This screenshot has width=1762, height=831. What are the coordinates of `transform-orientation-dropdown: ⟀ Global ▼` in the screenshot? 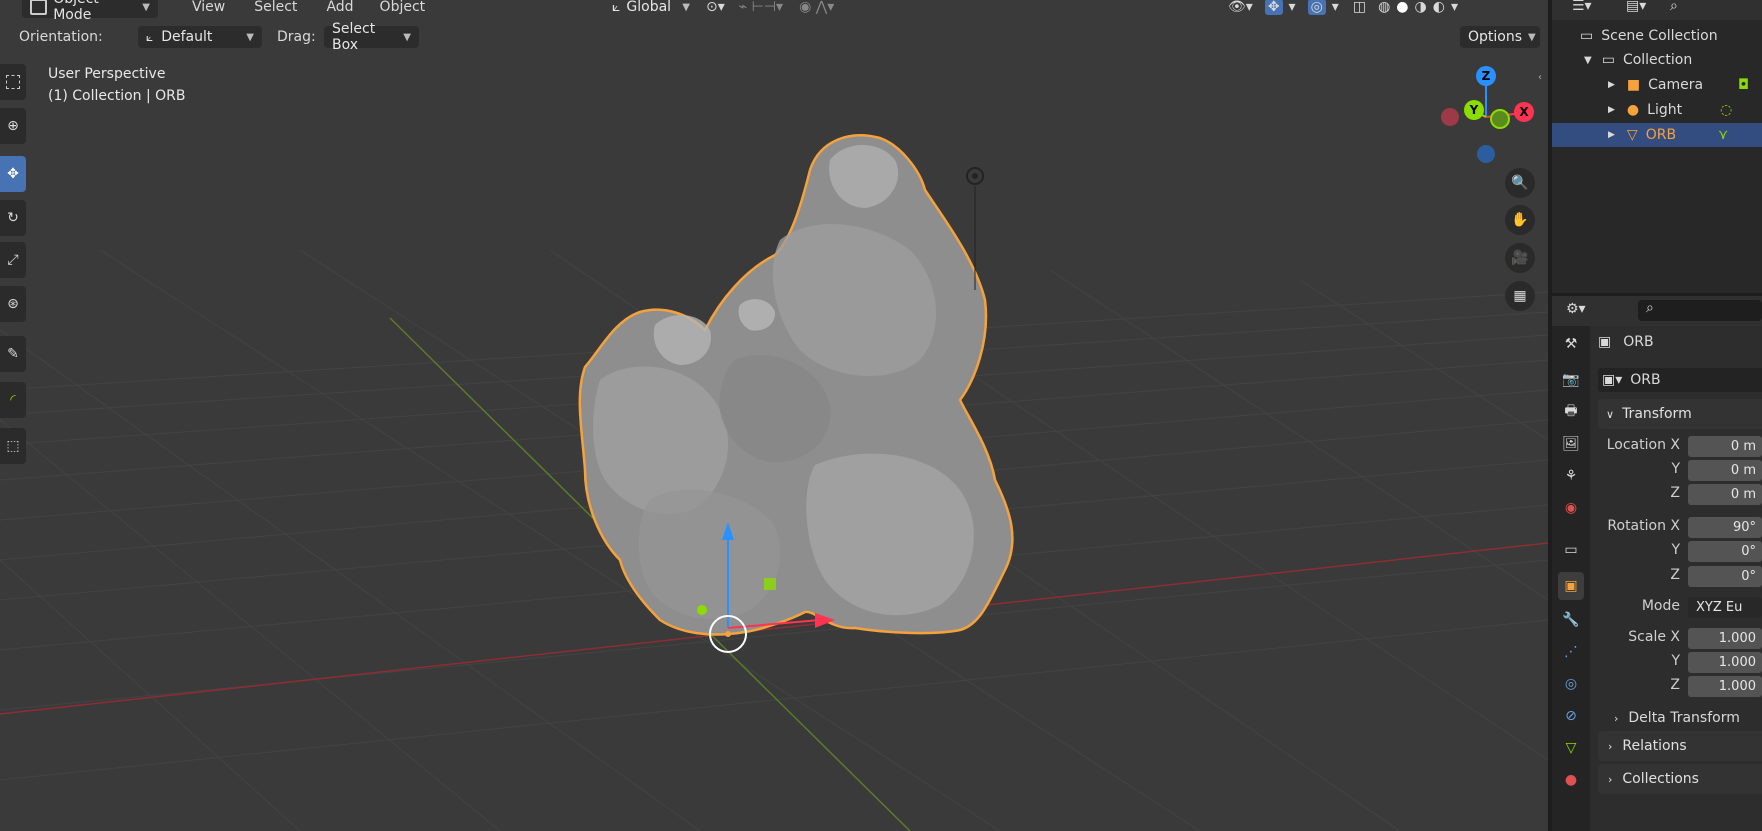 It's located at (651, 9).